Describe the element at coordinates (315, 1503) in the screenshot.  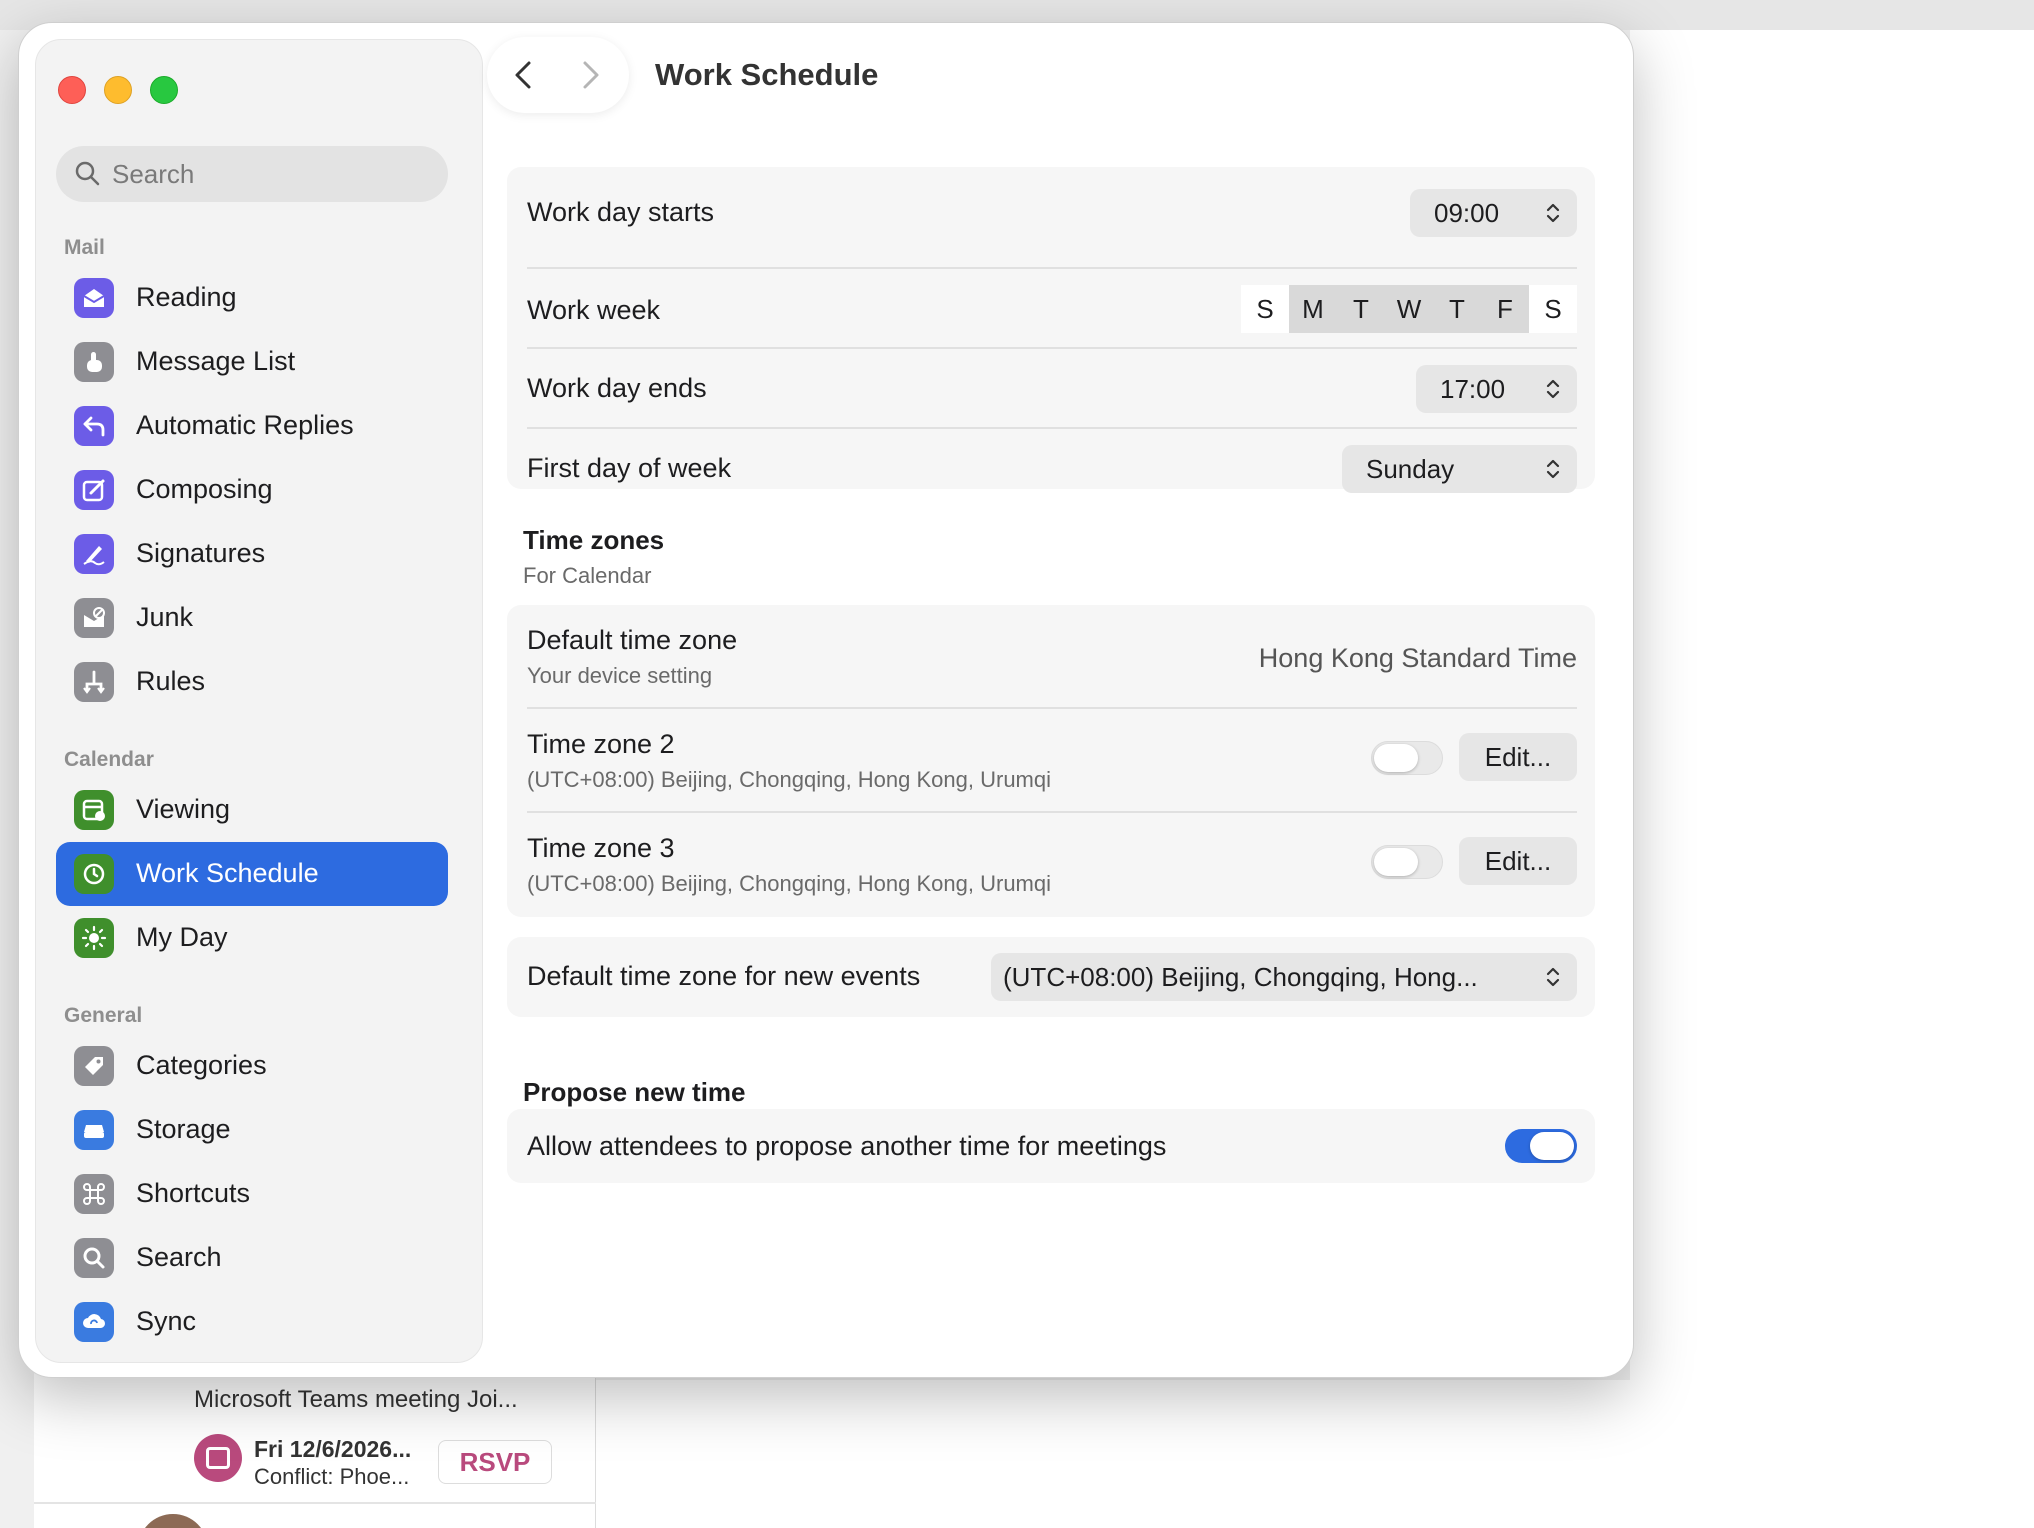
I see `list-divider` at that location.